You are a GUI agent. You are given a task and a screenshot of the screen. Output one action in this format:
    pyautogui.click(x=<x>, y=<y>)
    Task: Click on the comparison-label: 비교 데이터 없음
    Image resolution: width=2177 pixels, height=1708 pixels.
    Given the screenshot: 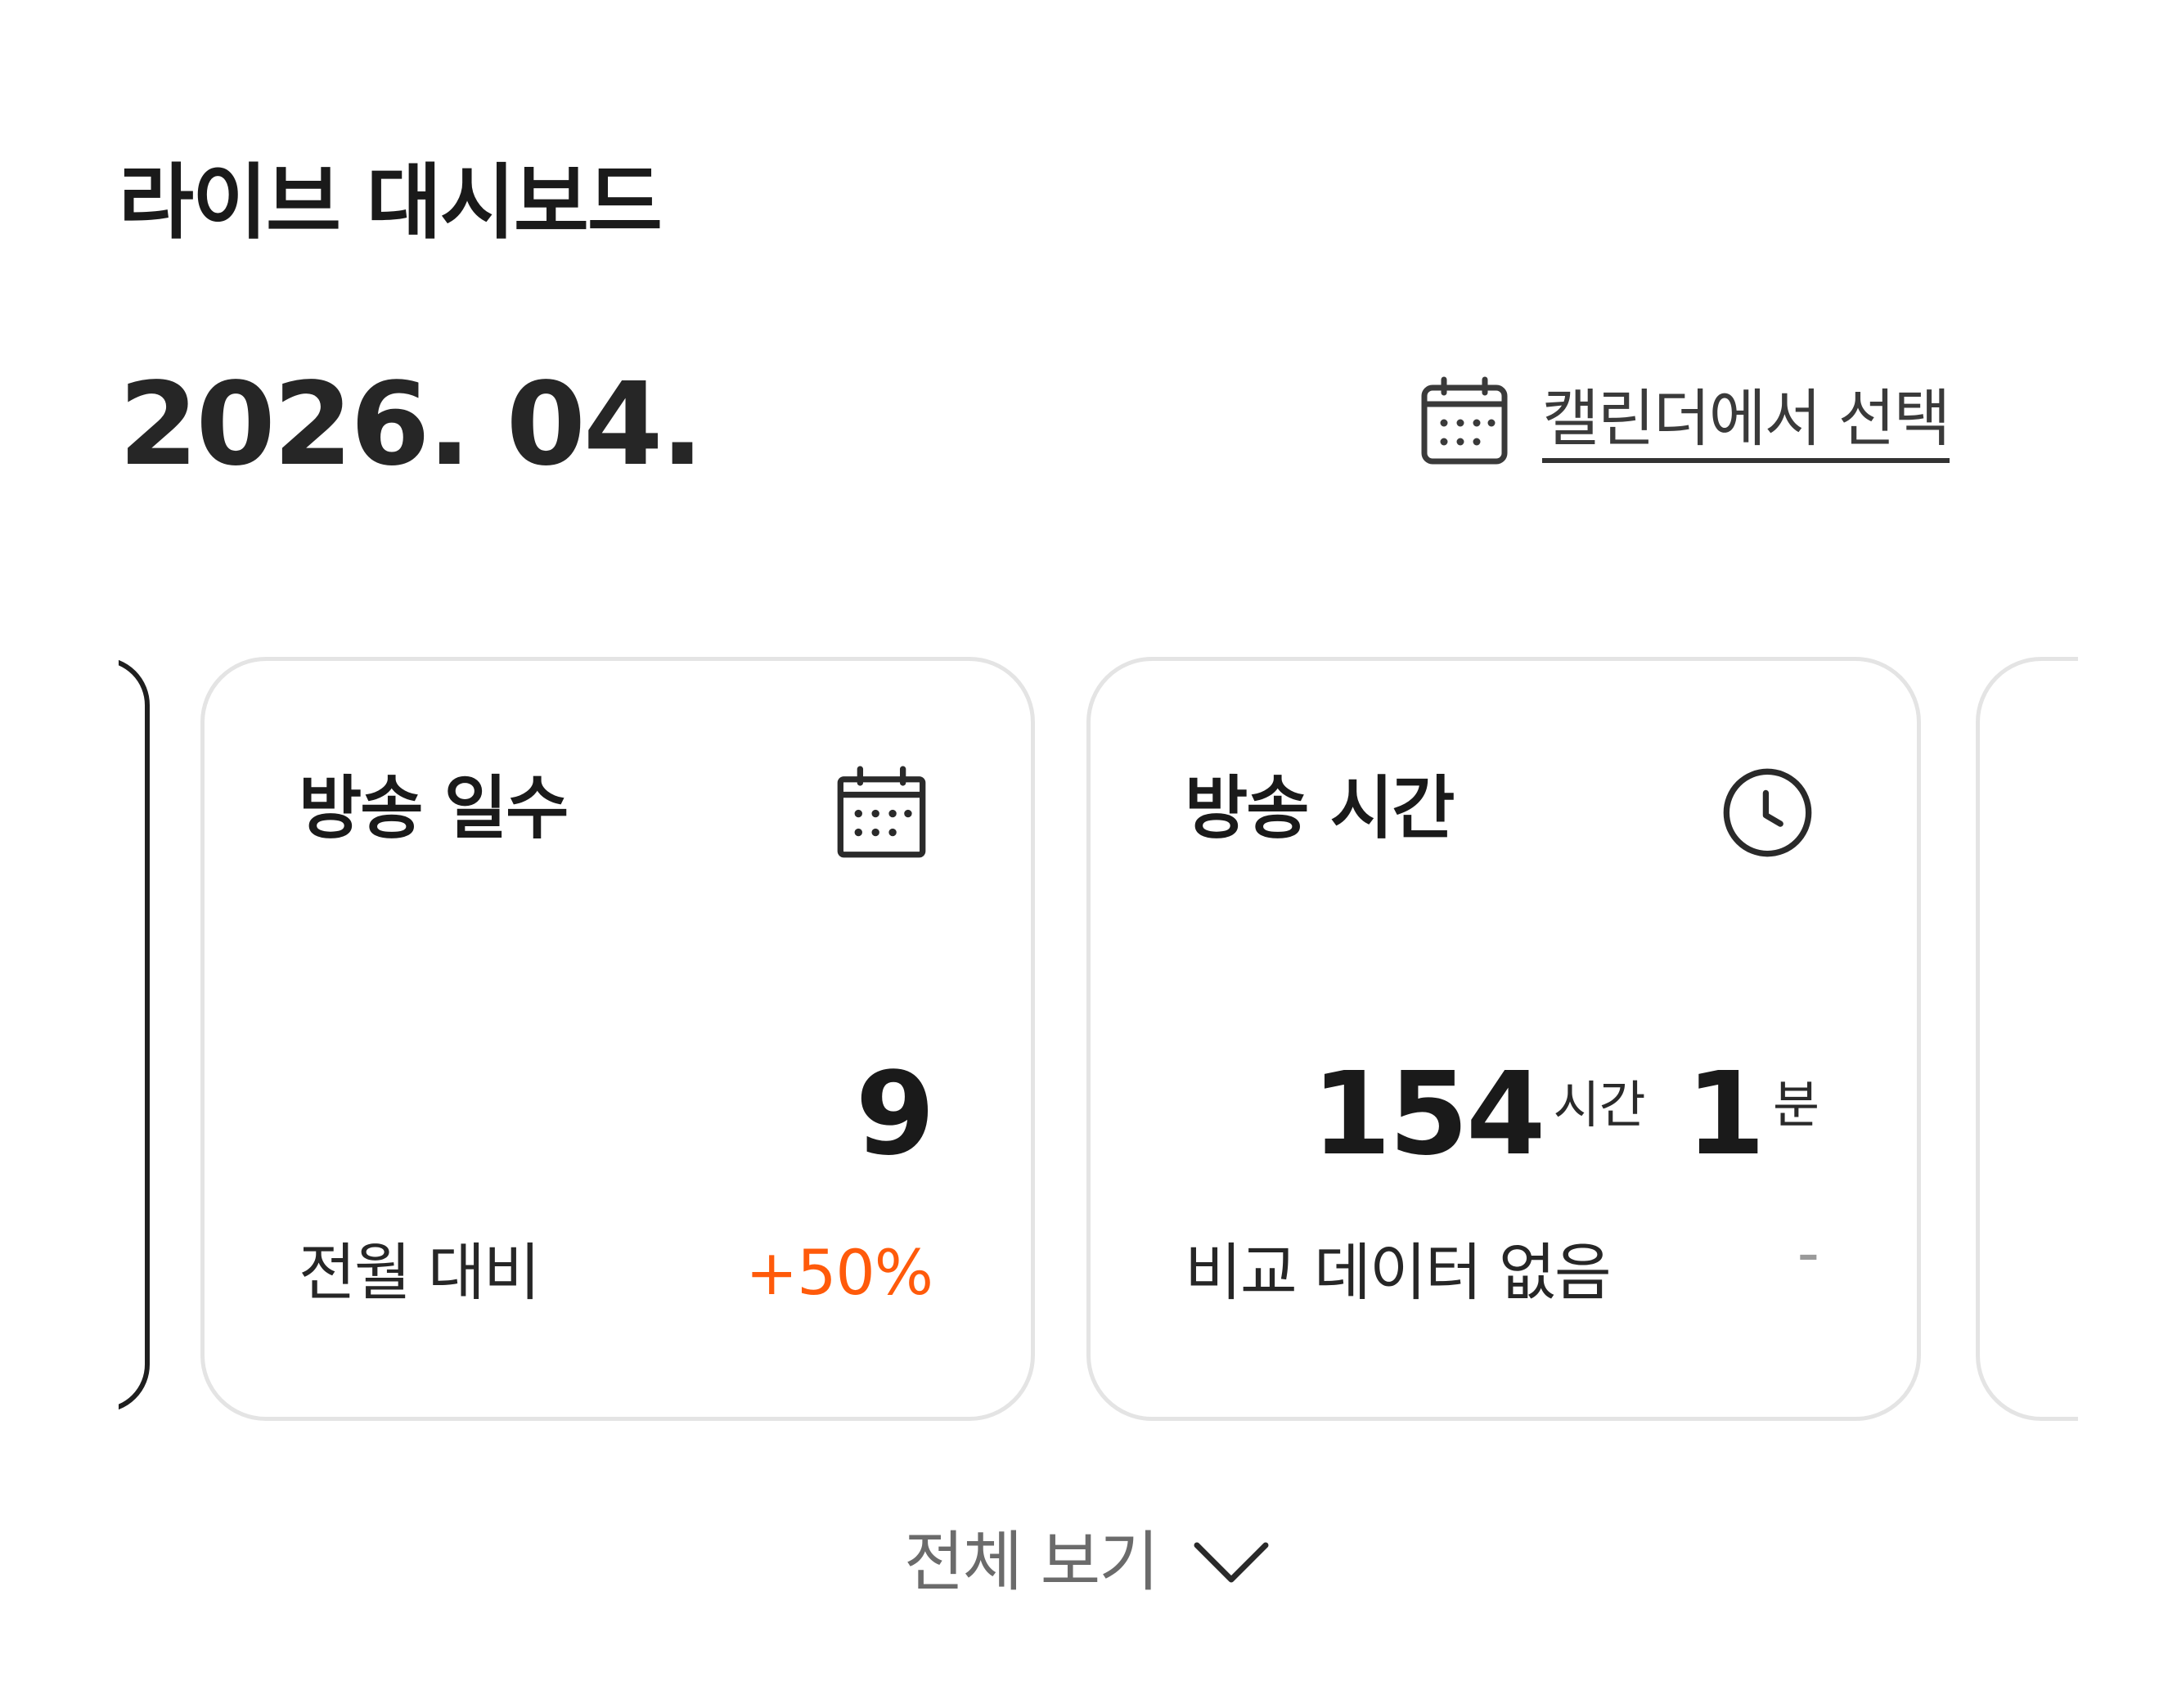 What is the action you would take?
    pyautogui.click(x=1398, y=1272)
    